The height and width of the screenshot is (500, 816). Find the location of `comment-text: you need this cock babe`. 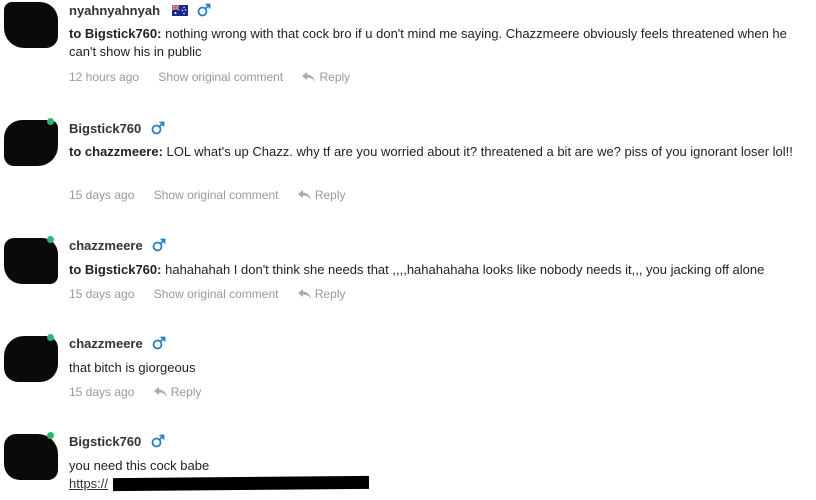

comment-text: you need this cock babe is located at coordinates (139, 465).